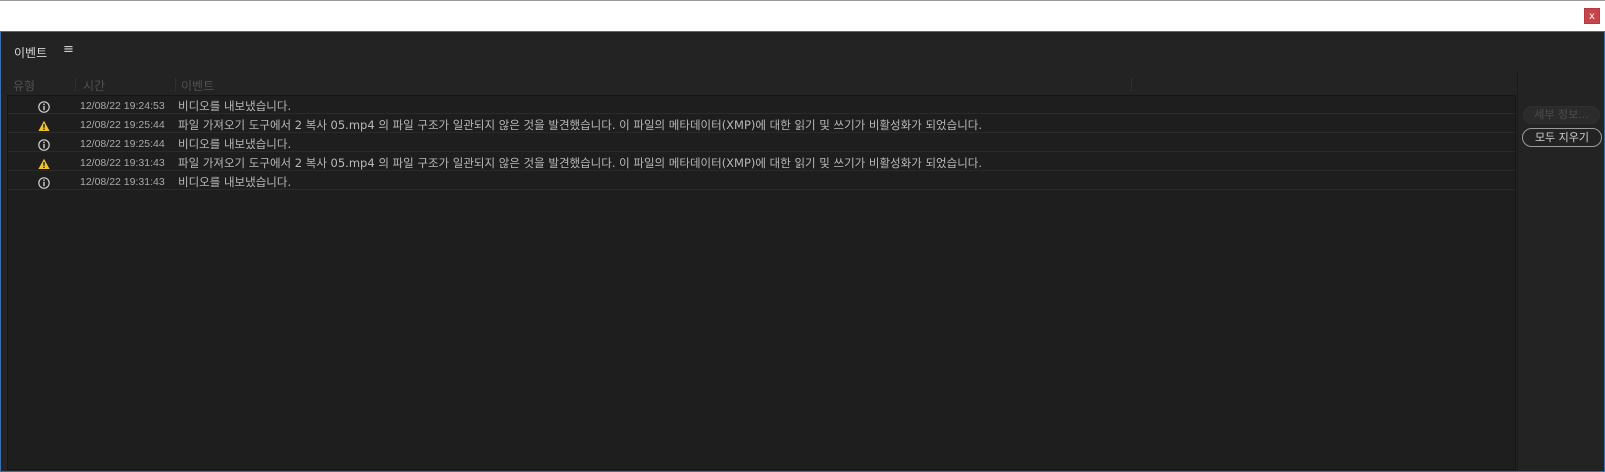 This screenshot has width=1605, height=472. What do you see at coordinates (122, 106) in the screenshot?
I see `event-time: 12/08/22 19:24:53` at bounding box center [122, 106].